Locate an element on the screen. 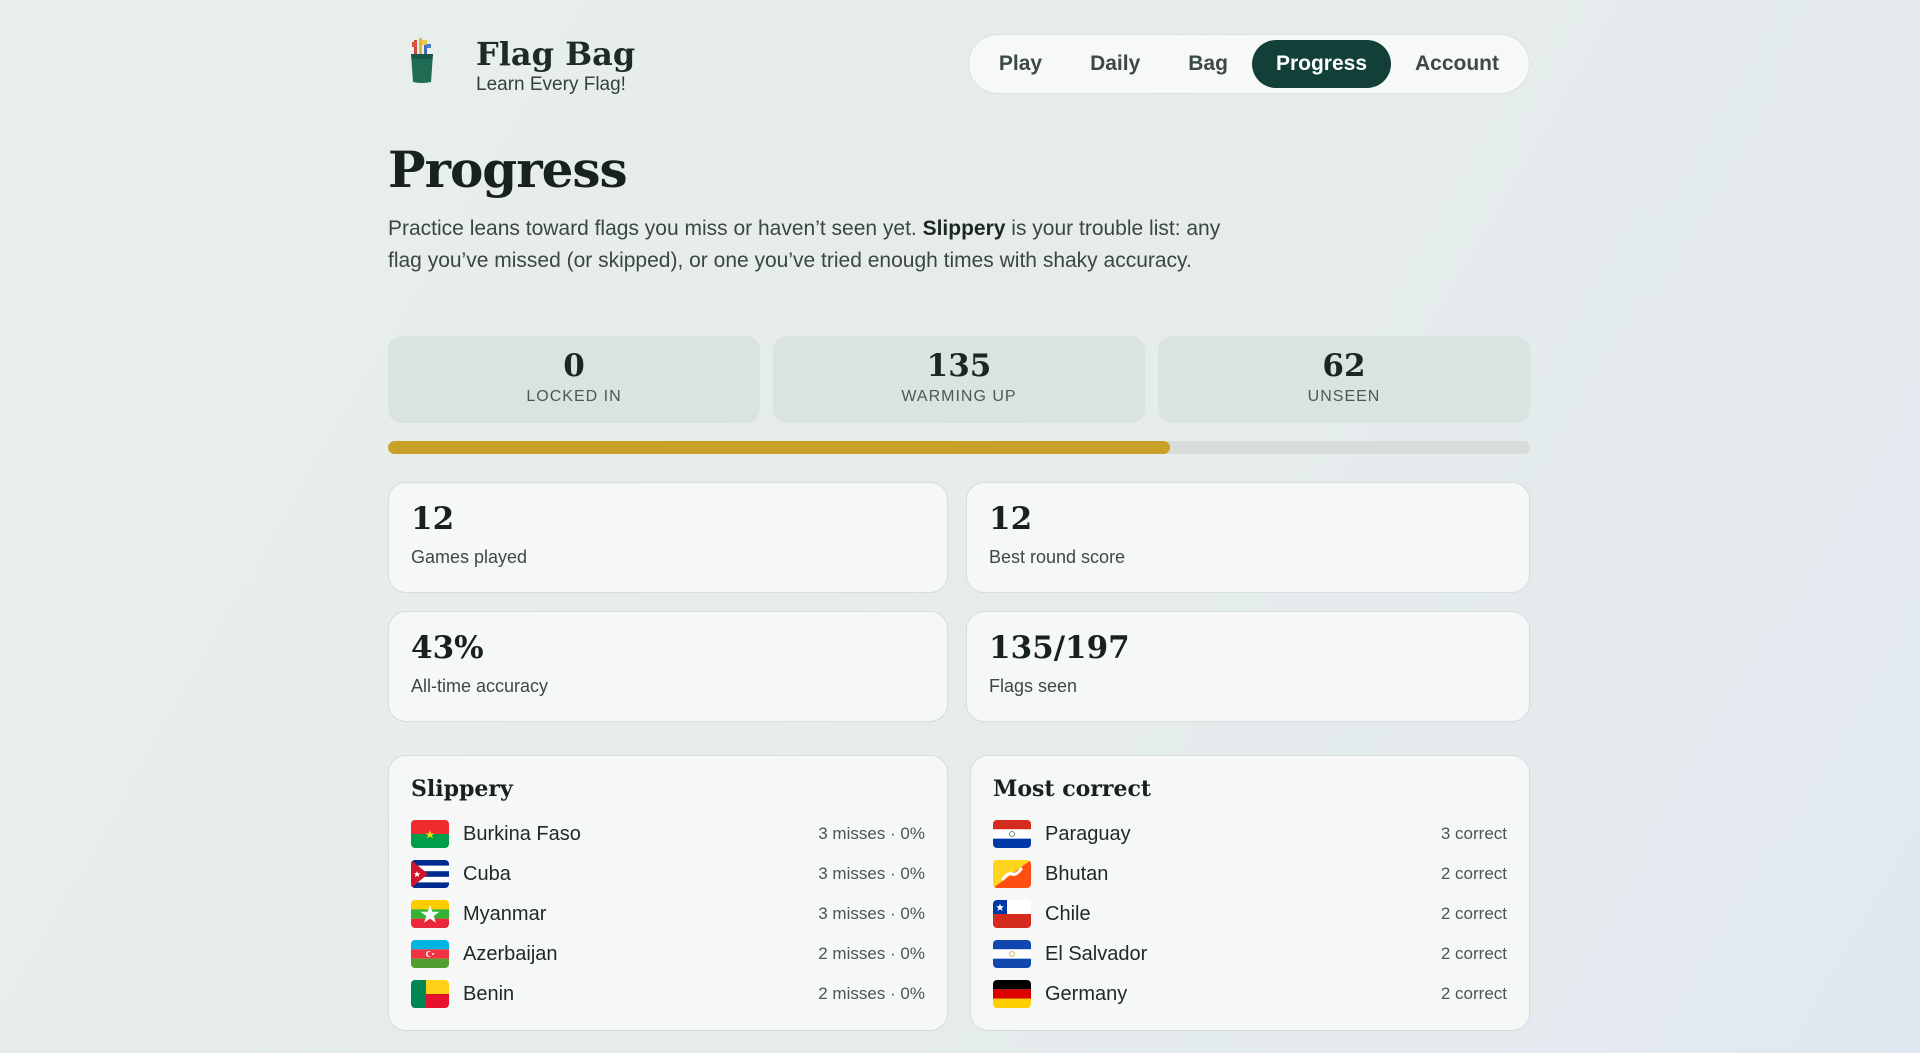 The height and width of the screenshot is (1053, 1920). nav-account: Account is located at coordinates (1457, 64).